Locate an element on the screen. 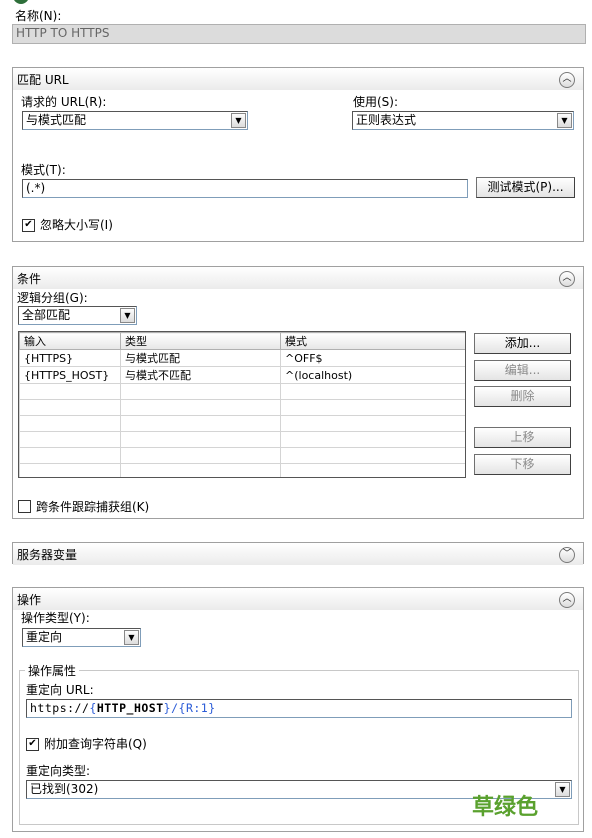 This screenshot has width=592, height=838. cell-type: 与模式不匹配 is located at coordinates (200, 375).